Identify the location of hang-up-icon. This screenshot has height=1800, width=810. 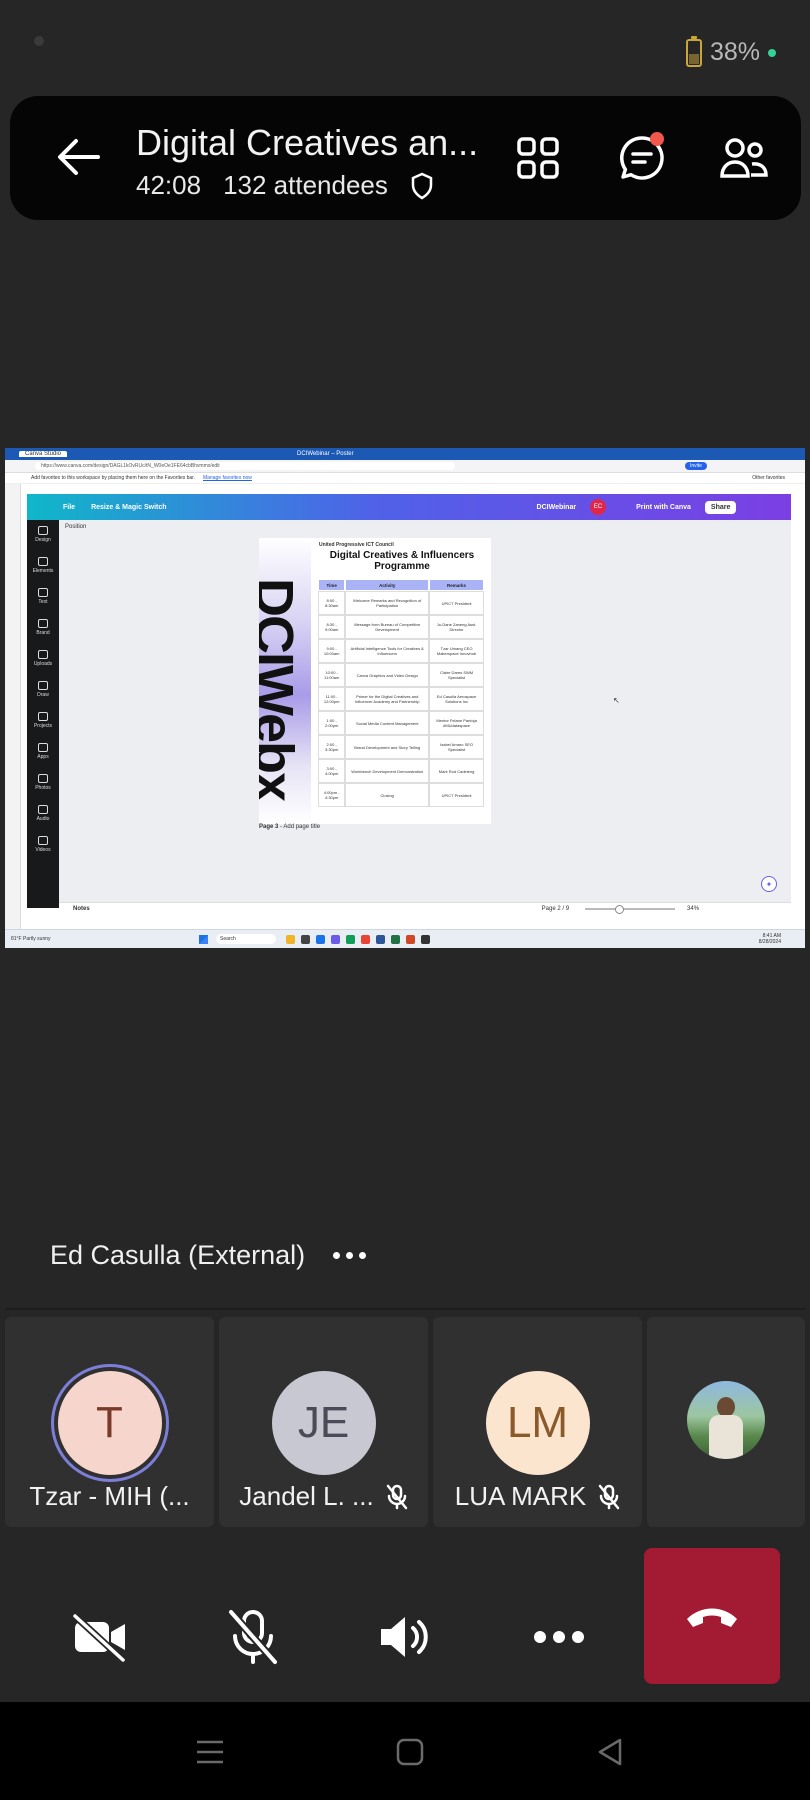
(712, 1617).